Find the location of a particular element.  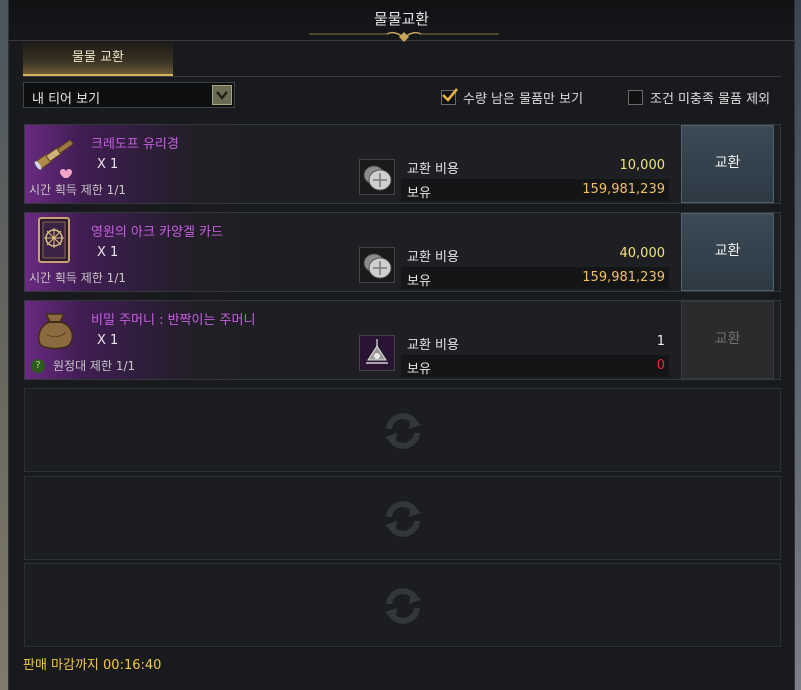

owned-line: 보유 0 is located at coordinates (535, 366).